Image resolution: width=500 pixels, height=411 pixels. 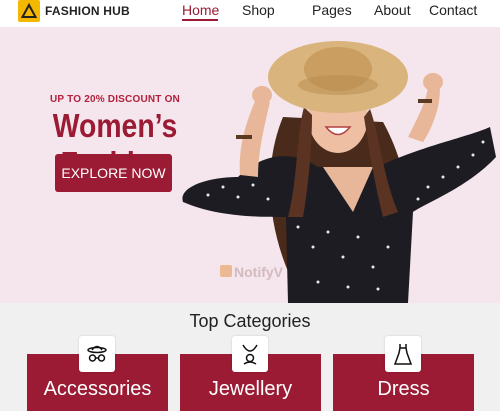 What do you see at coordinates (403, 389) in the screenshot?
I see `category-label: Dress` at bounding box center [403, 389].